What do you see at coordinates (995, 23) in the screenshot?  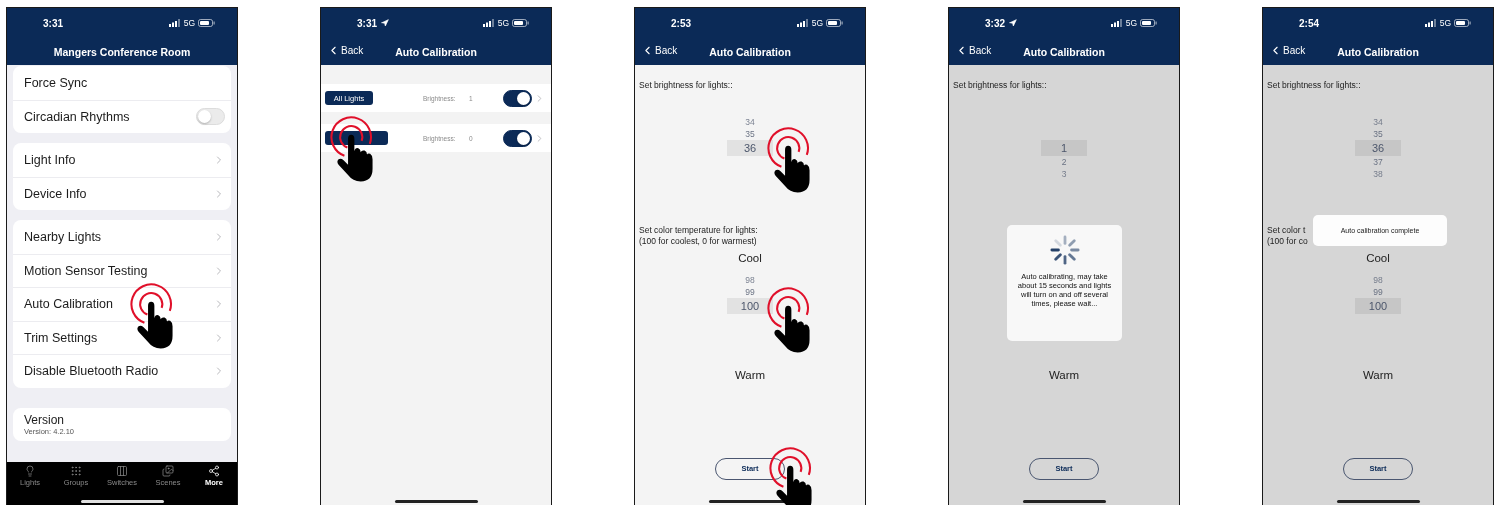 I see `status-time: 3:32` at bounding box center [995, 23].